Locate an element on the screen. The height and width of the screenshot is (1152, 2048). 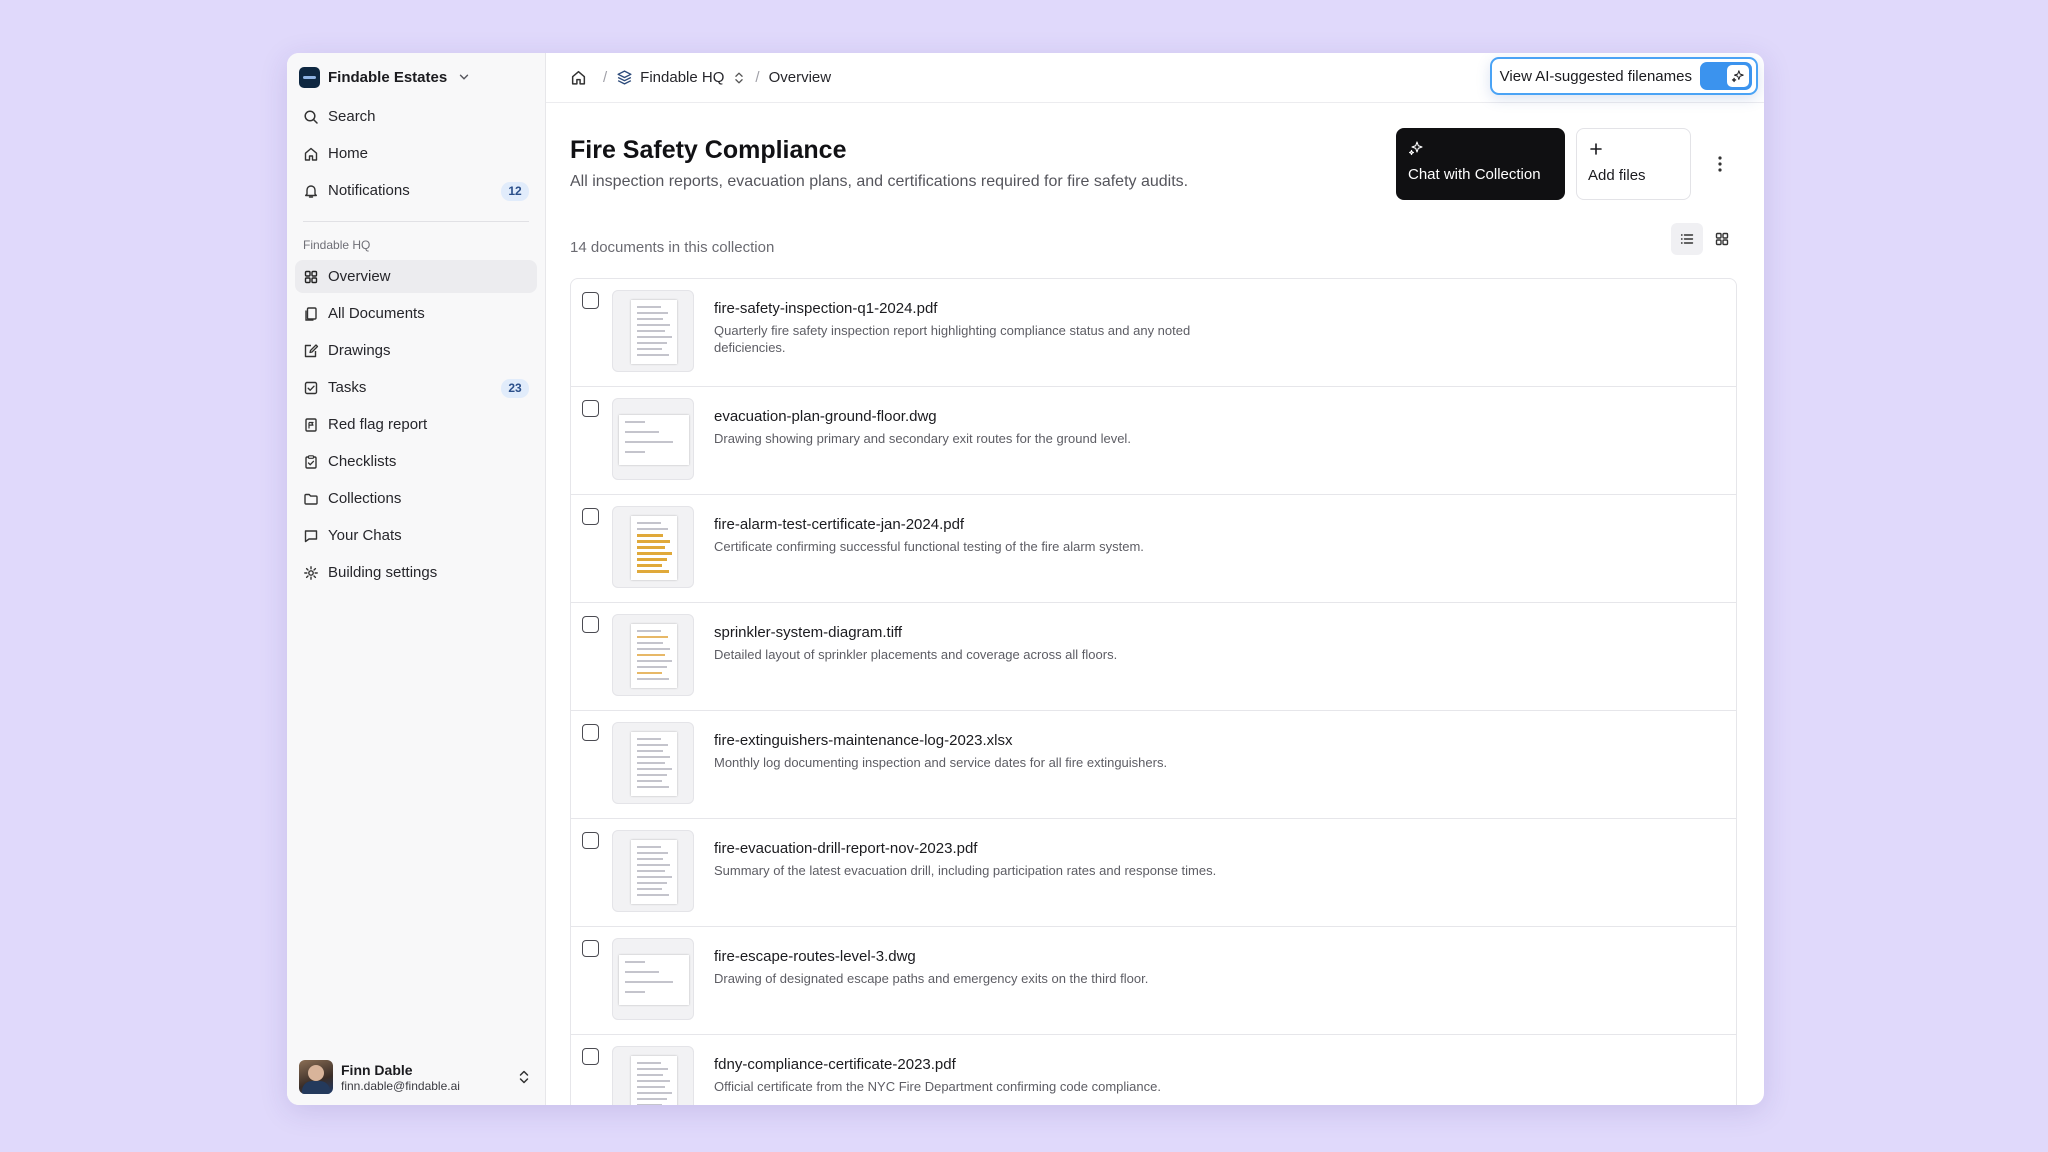
workspace-switcher: Findable Estates is located at coordinates (416, 77).